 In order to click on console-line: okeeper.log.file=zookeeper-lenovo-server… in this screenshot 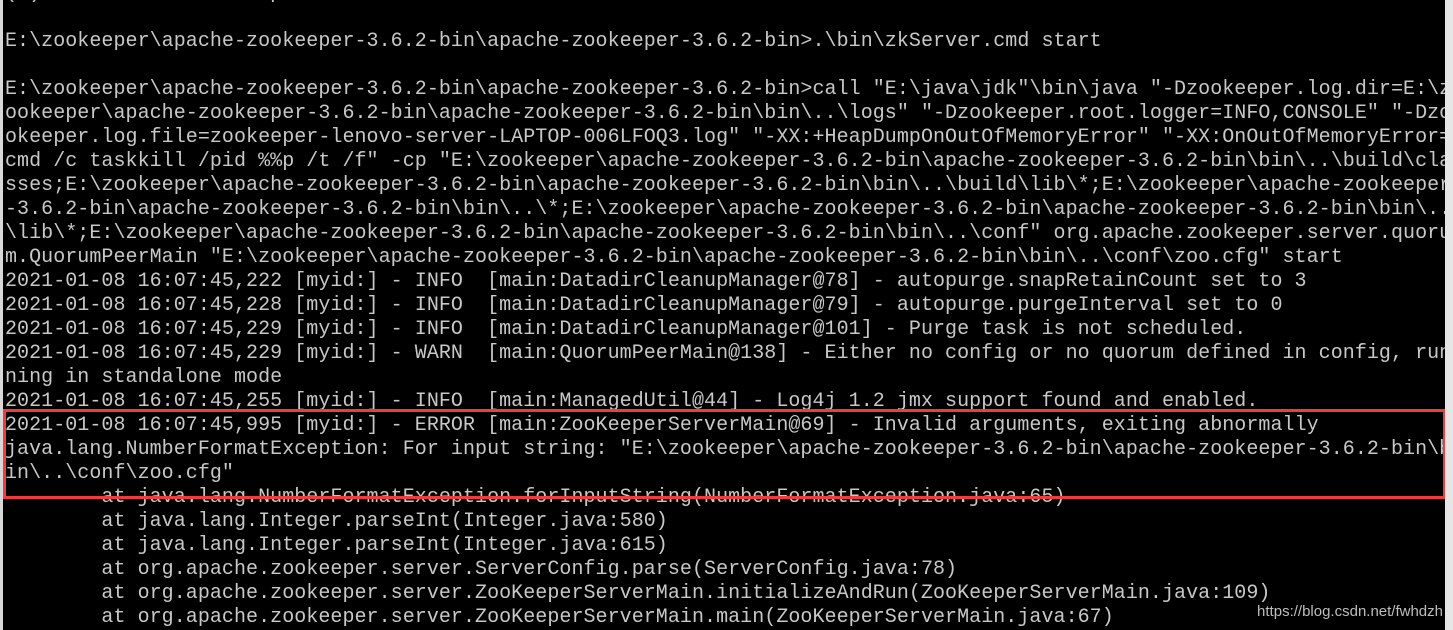, I will do `click(728, 137)`.